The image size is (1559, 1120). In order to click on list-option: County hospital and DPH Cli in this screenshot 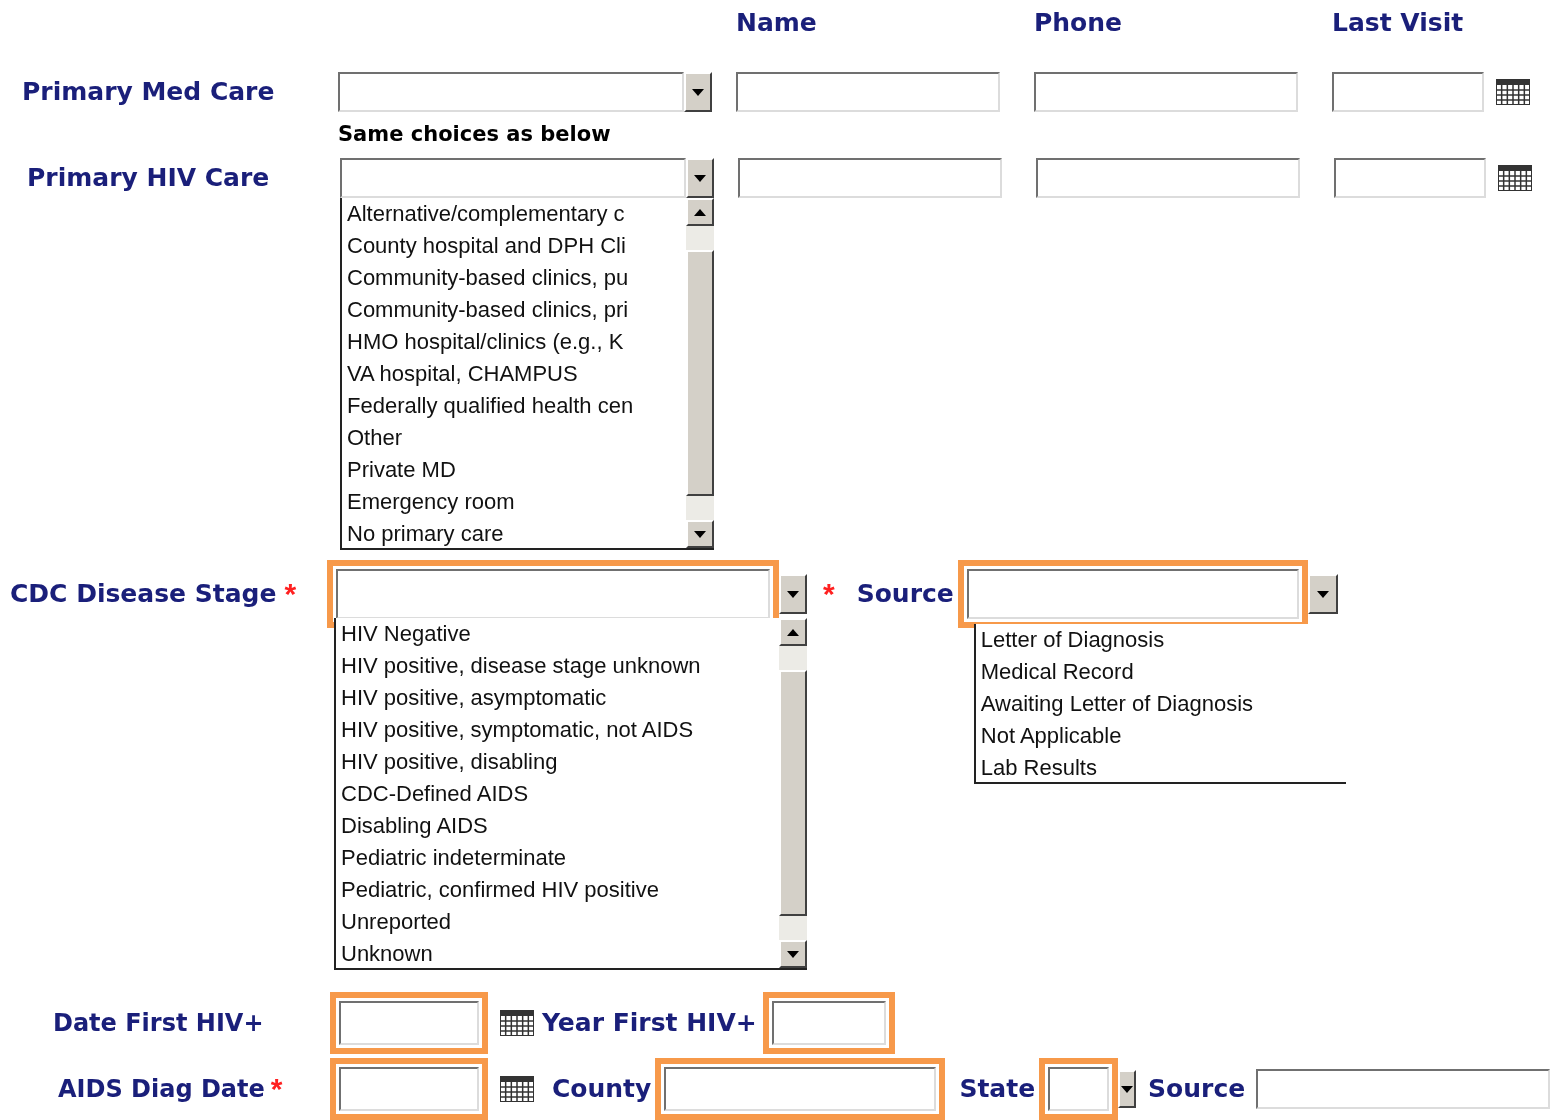, I will do `click(516, 246)`.